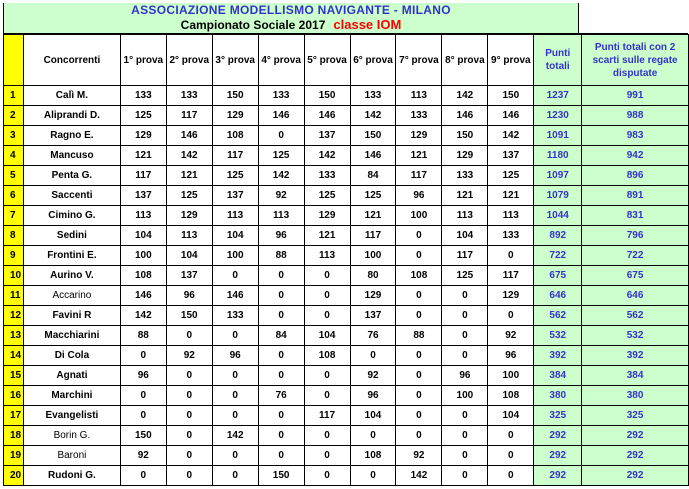  I want to click on prova-3-score-cell: 137, so click(235, 195).